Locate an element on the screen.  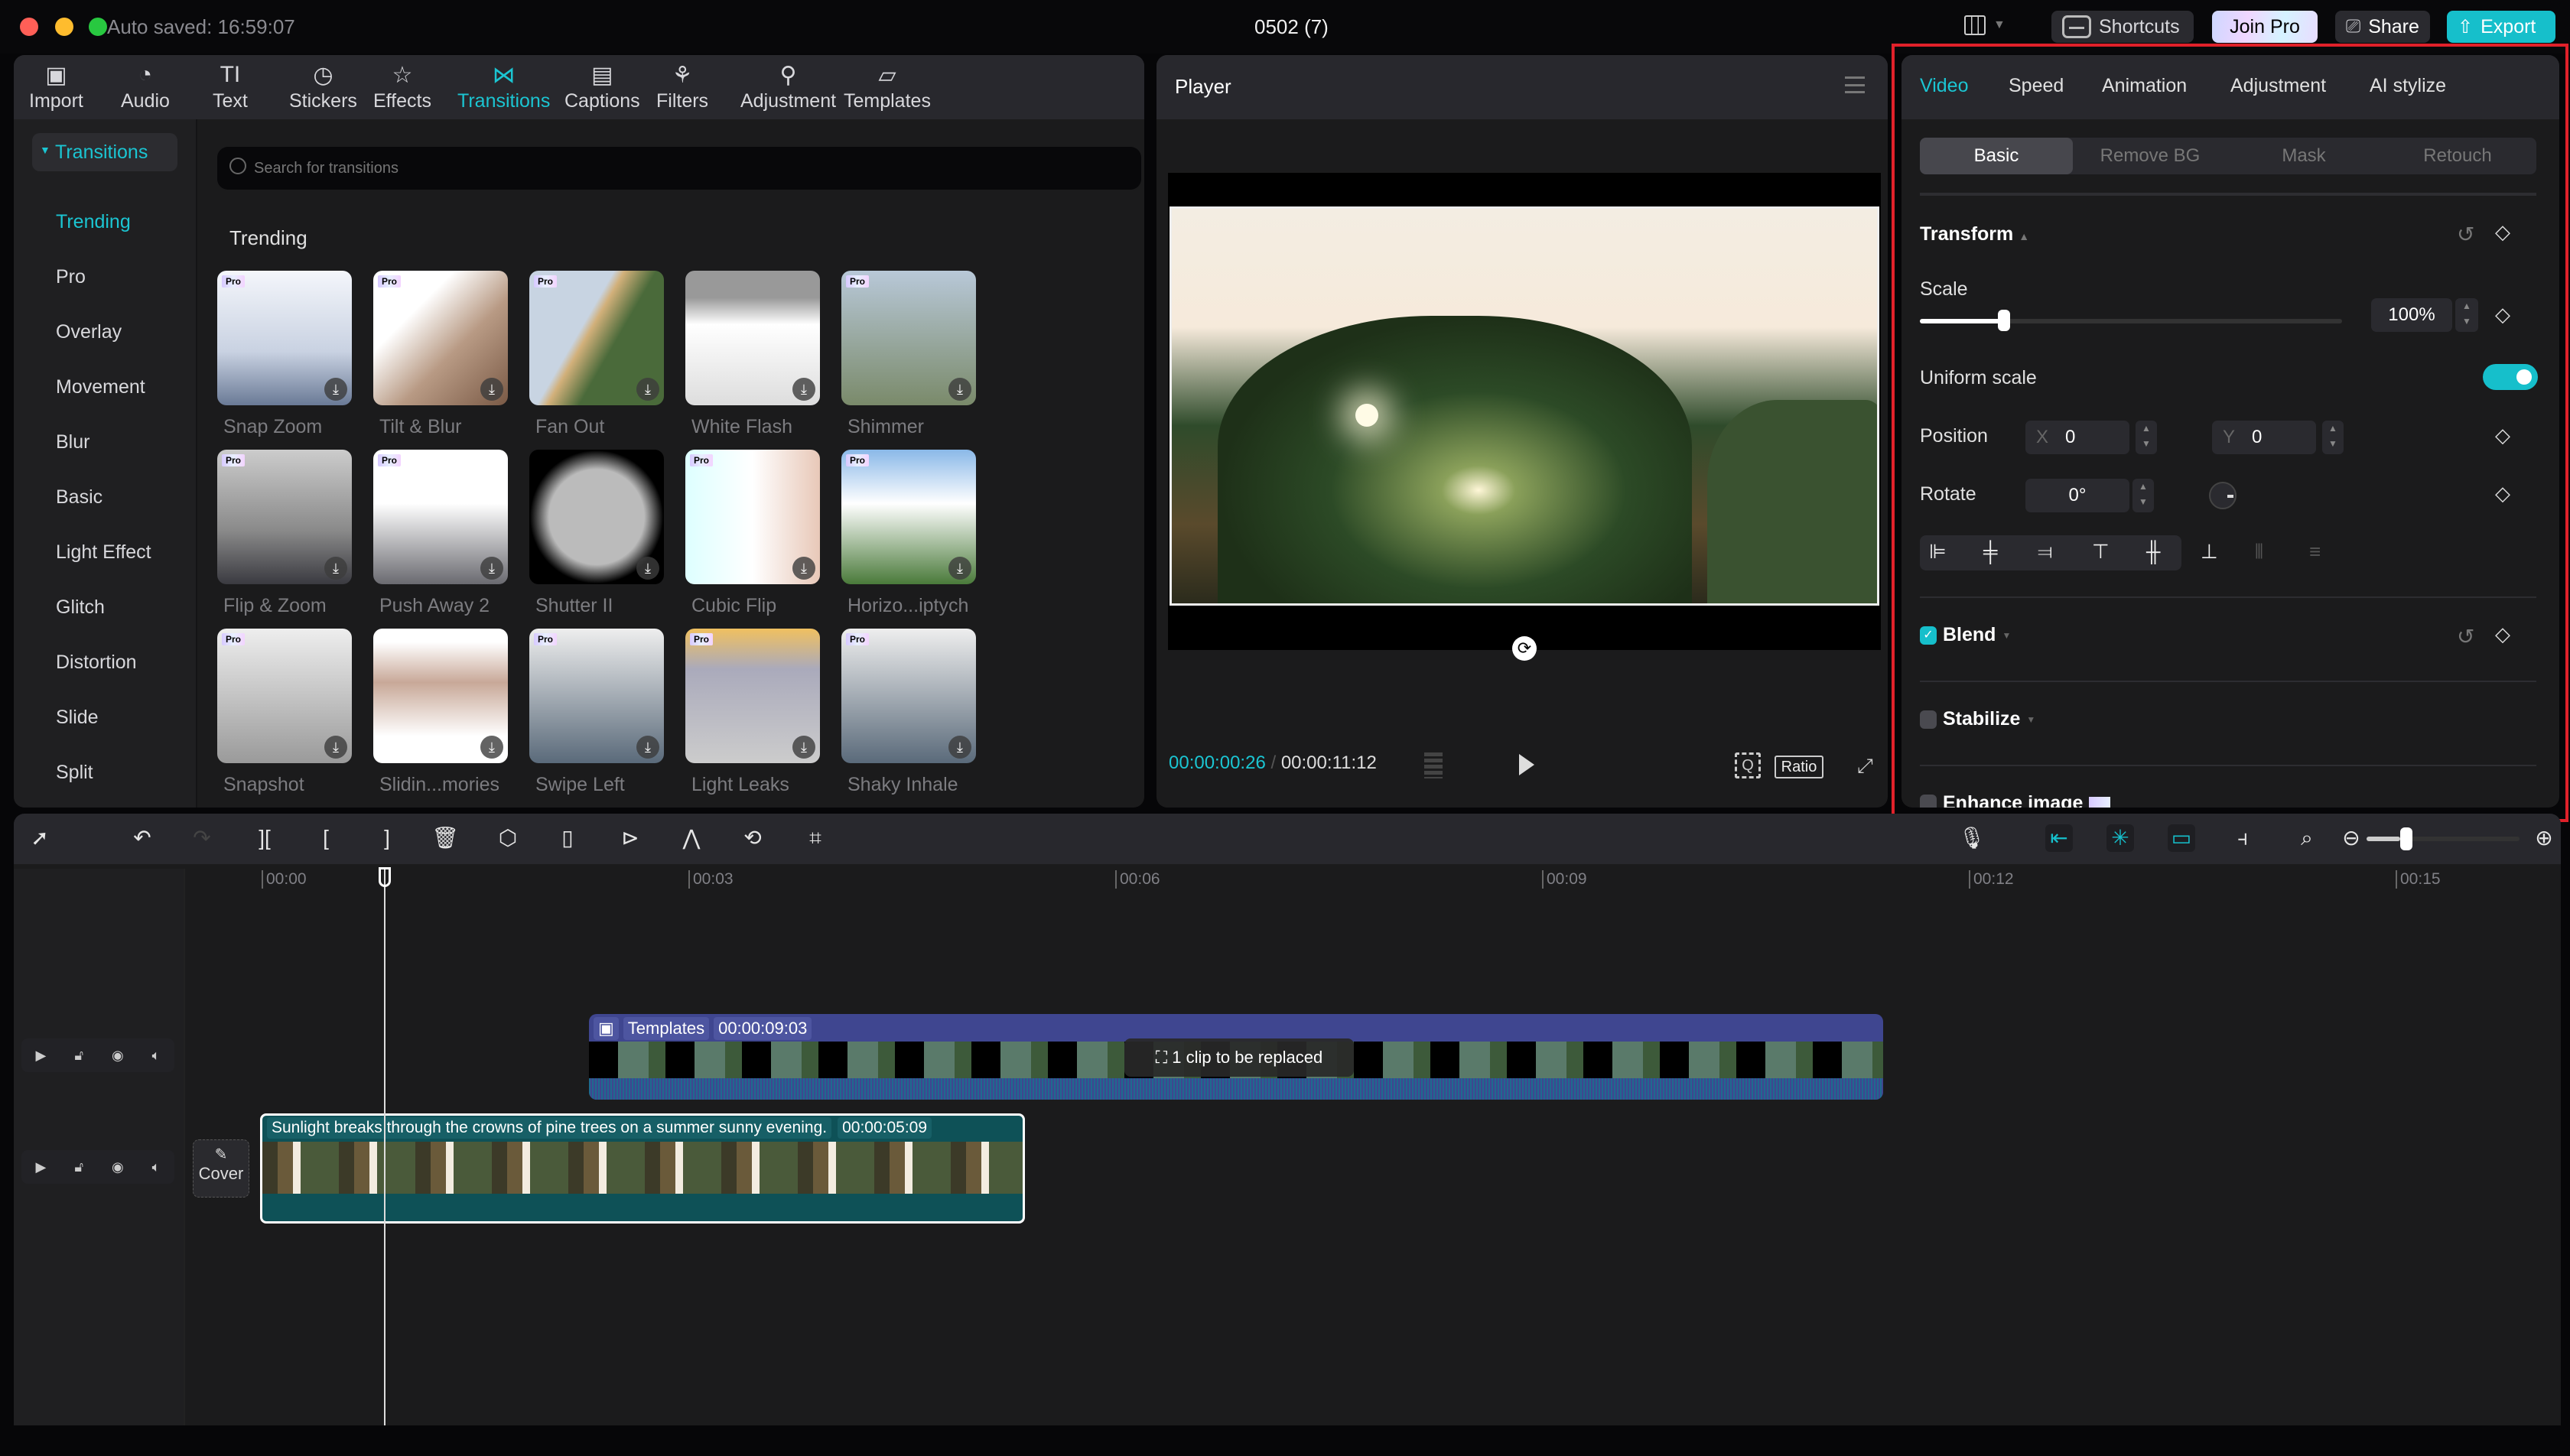
video-frame is located at coordinates (1524, 406).